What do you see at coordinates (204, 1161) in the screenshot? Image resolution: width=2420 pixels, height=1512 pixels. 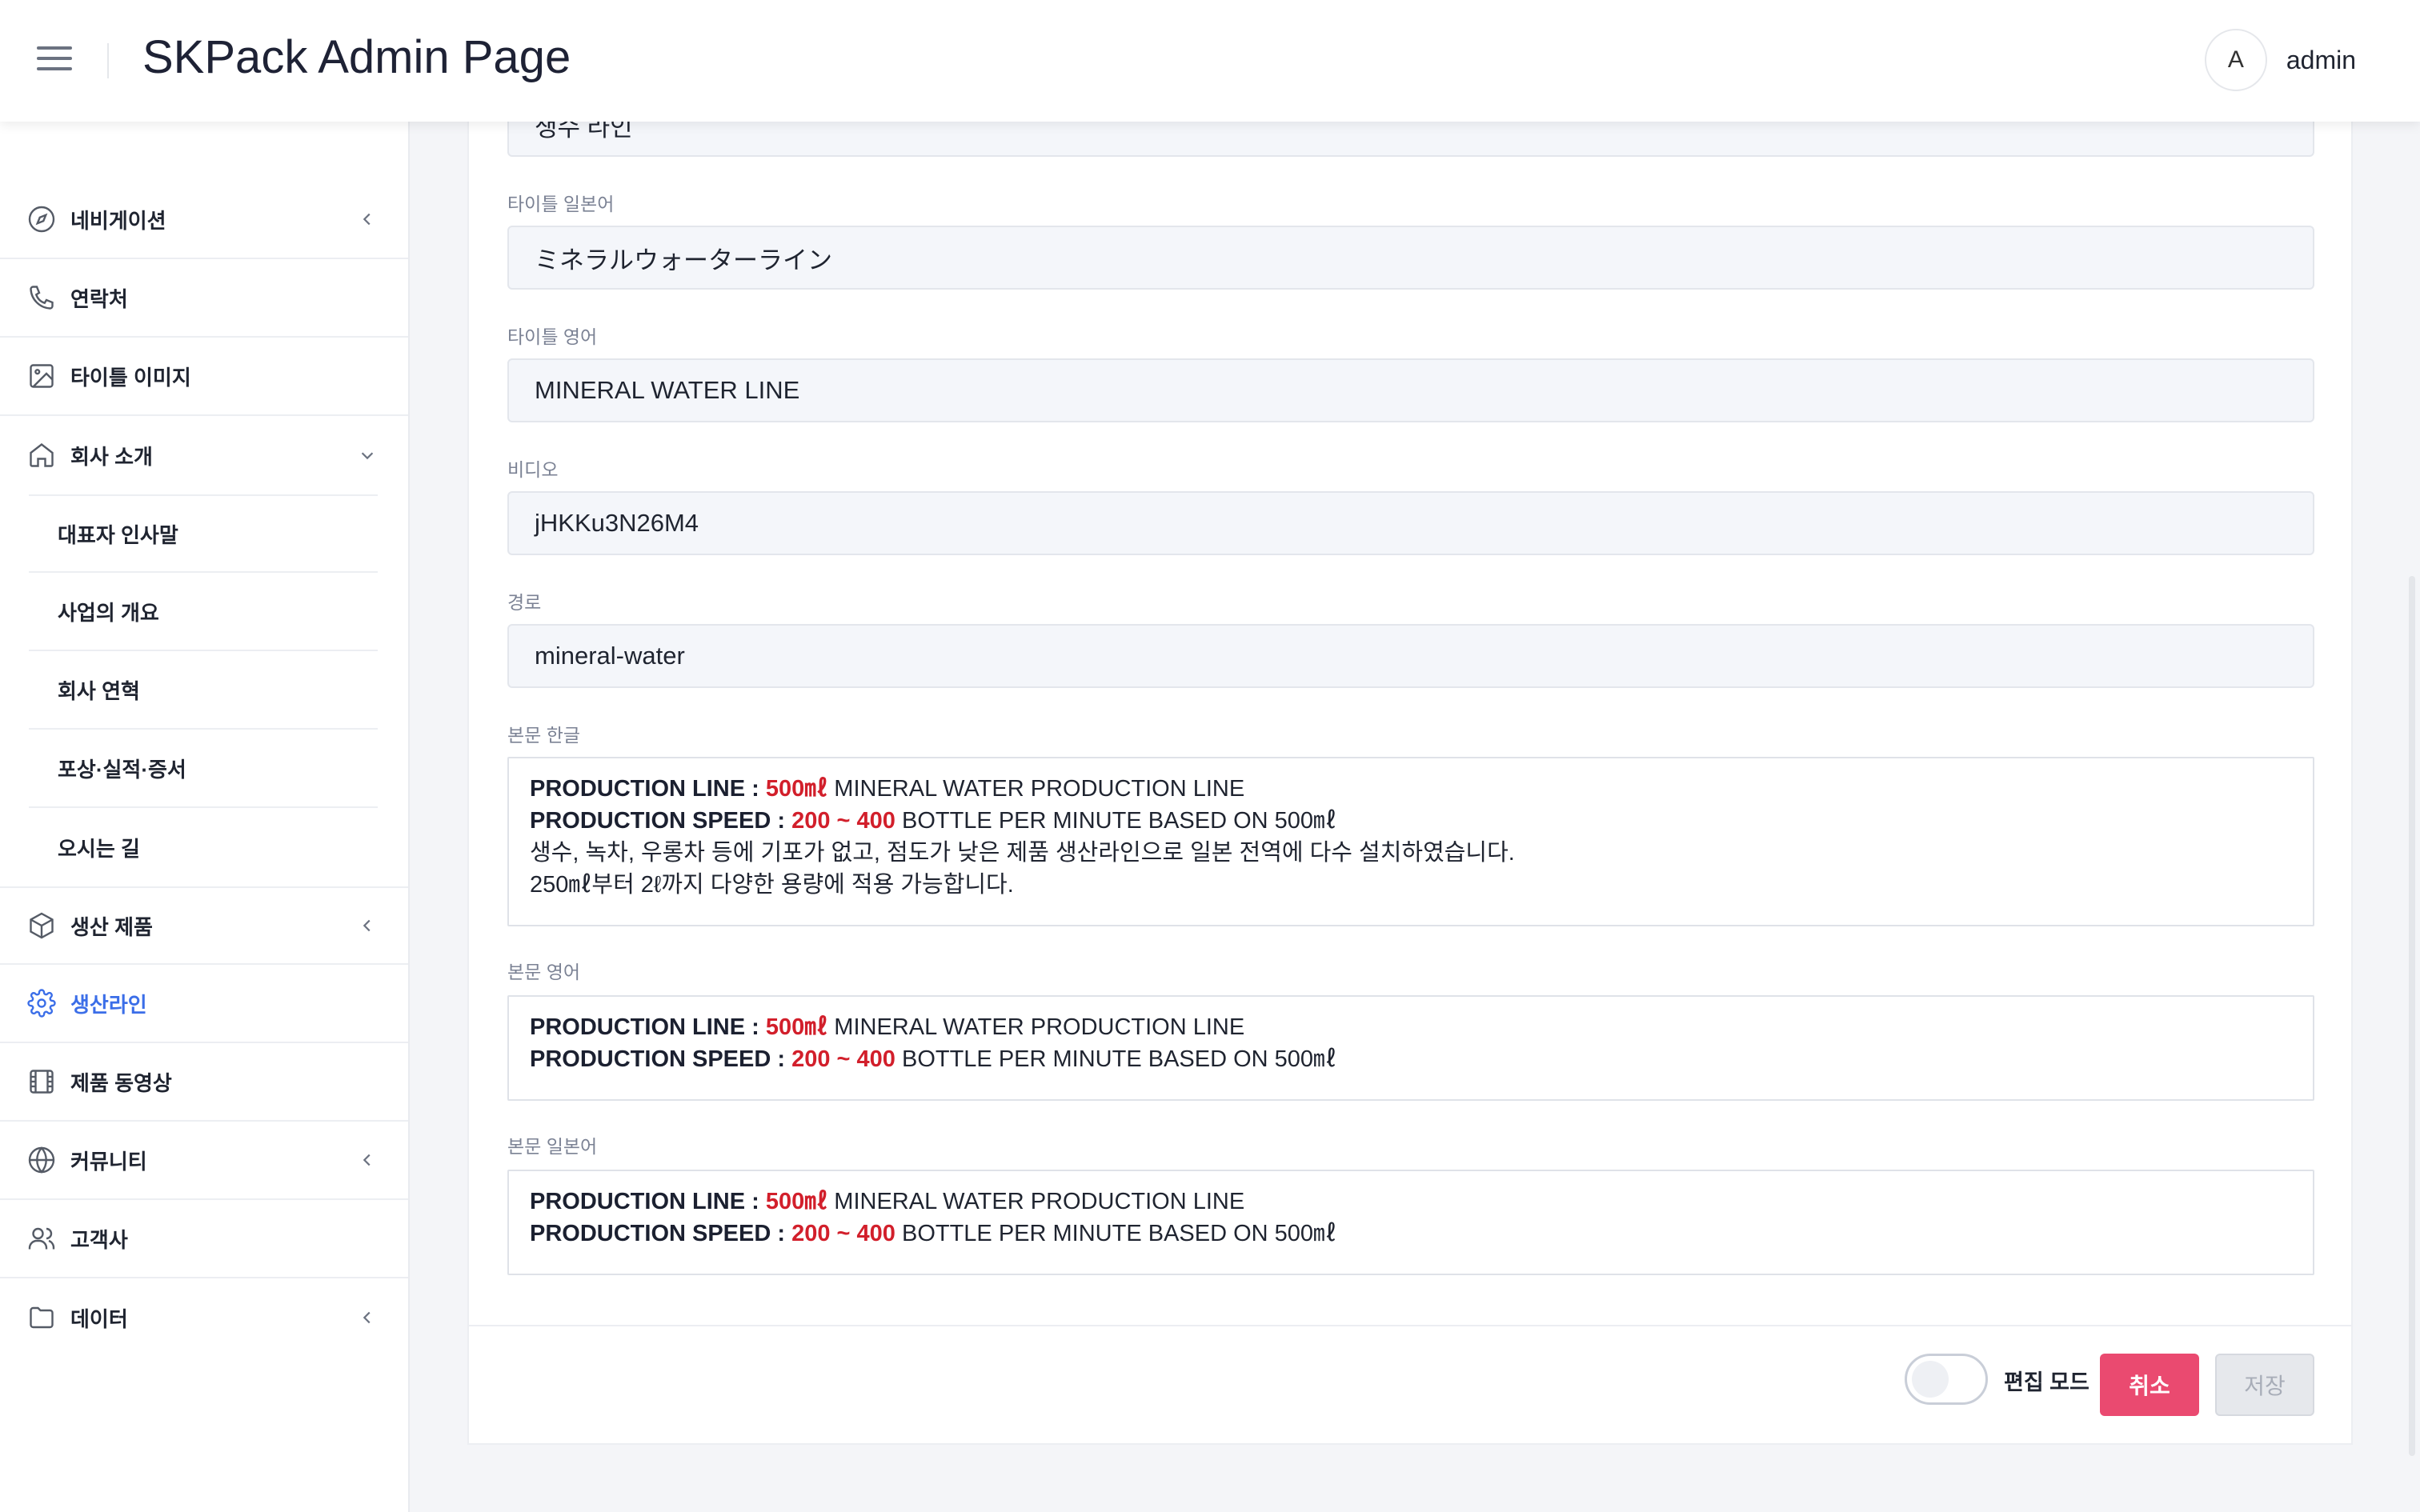 I see `sidebar-item-community: 커뮤니티` at bounding box center [204, 1161].